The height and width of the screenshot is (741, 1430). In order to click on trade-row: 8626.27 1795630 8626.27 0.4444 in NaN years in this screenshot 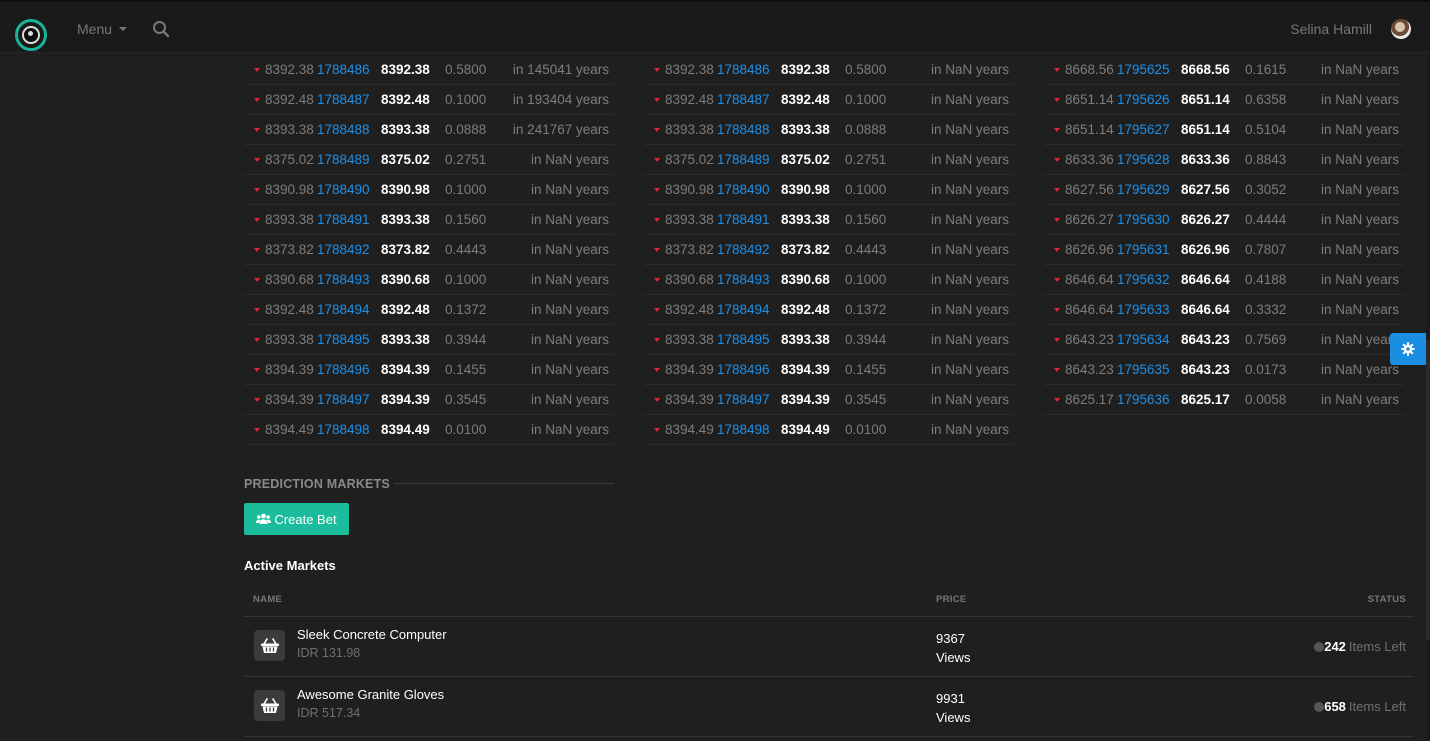, I will do `click(1224, 220)`.